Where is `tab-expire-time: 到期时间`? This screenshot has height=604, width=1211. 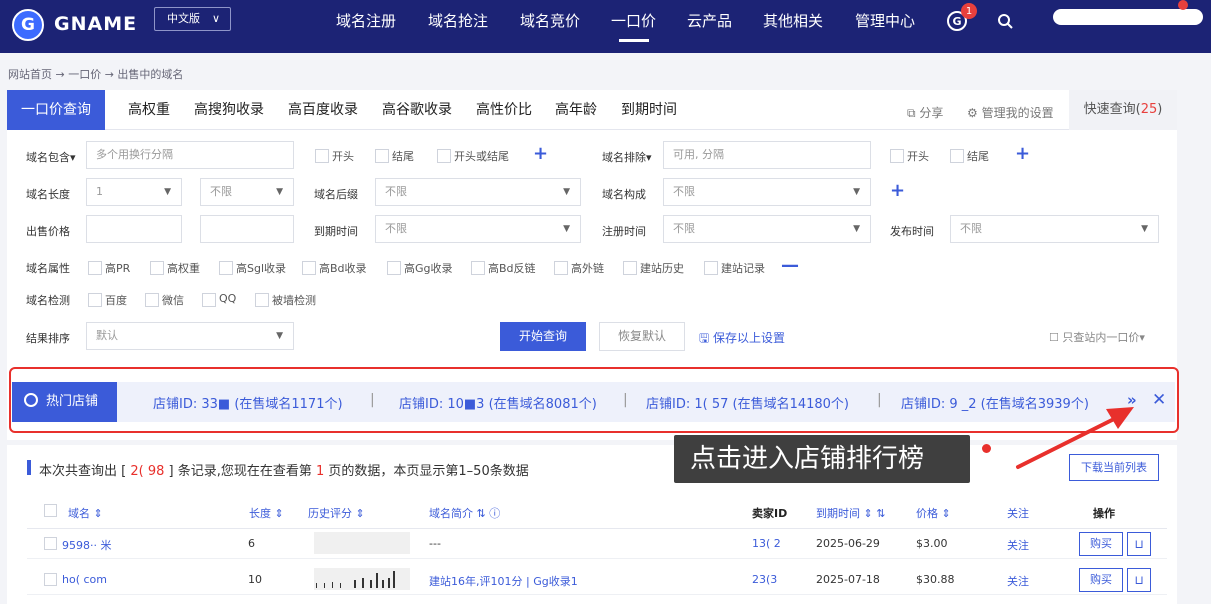 tab-expire-time: 到期时间 is located at coordinates (649, 110).